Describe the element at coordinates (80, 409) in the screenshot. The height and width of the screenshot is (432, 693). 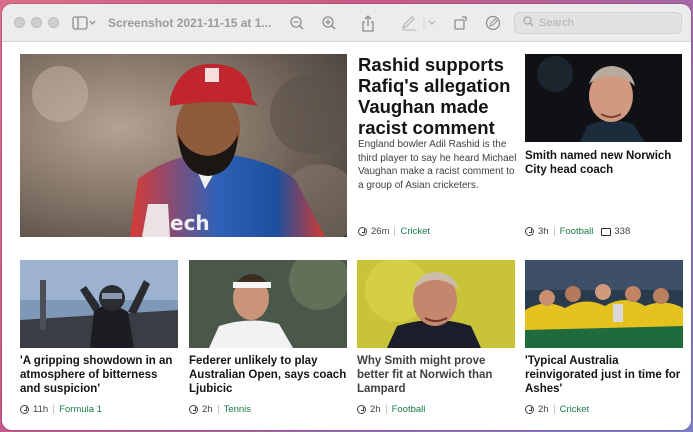
I see `topic-link: Formula 1` at that location.